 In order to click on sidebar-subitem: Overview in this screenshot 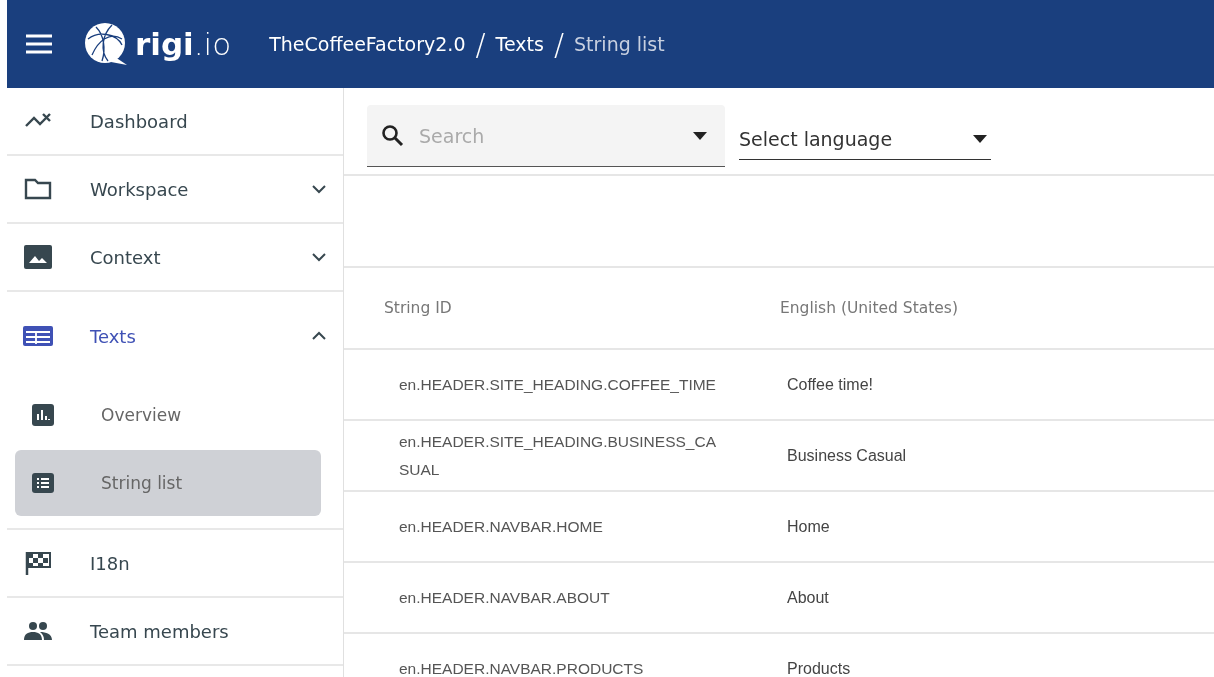, I will do `click(168, 415)`.